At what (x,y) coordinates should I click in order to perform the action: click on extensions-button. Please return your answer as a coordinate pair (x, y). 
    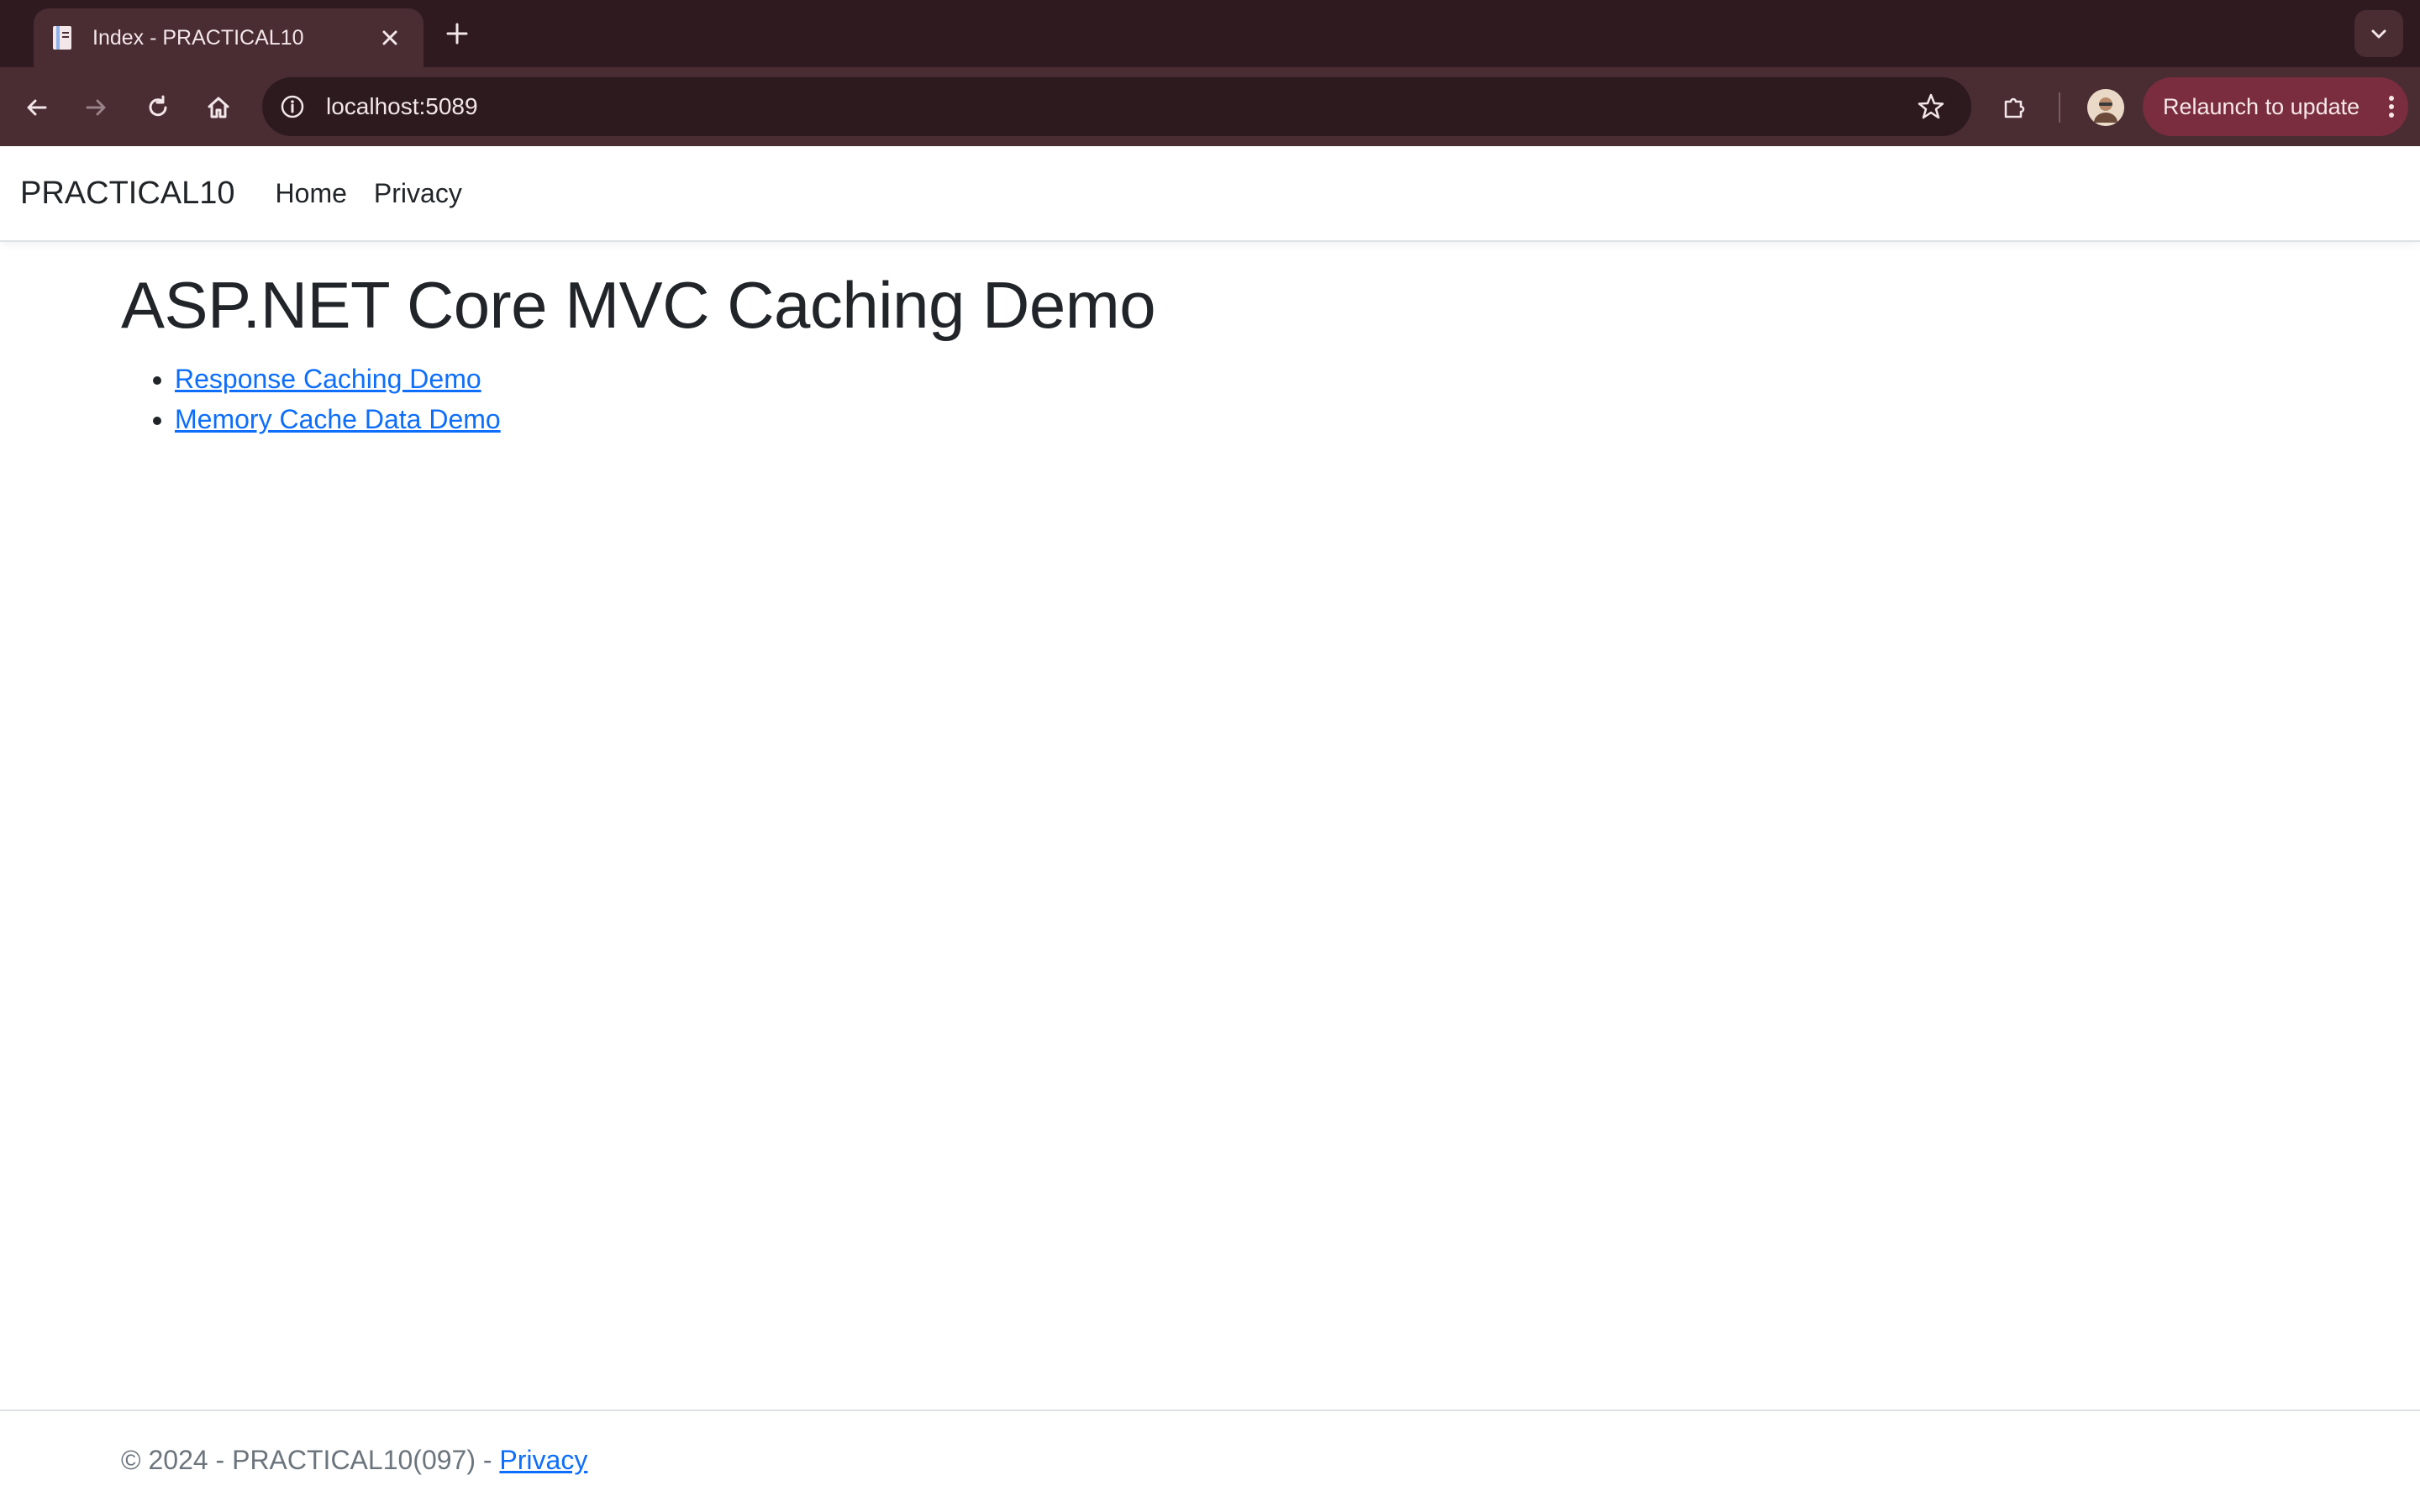
    Looking at the image, I should click on (2015, 107).